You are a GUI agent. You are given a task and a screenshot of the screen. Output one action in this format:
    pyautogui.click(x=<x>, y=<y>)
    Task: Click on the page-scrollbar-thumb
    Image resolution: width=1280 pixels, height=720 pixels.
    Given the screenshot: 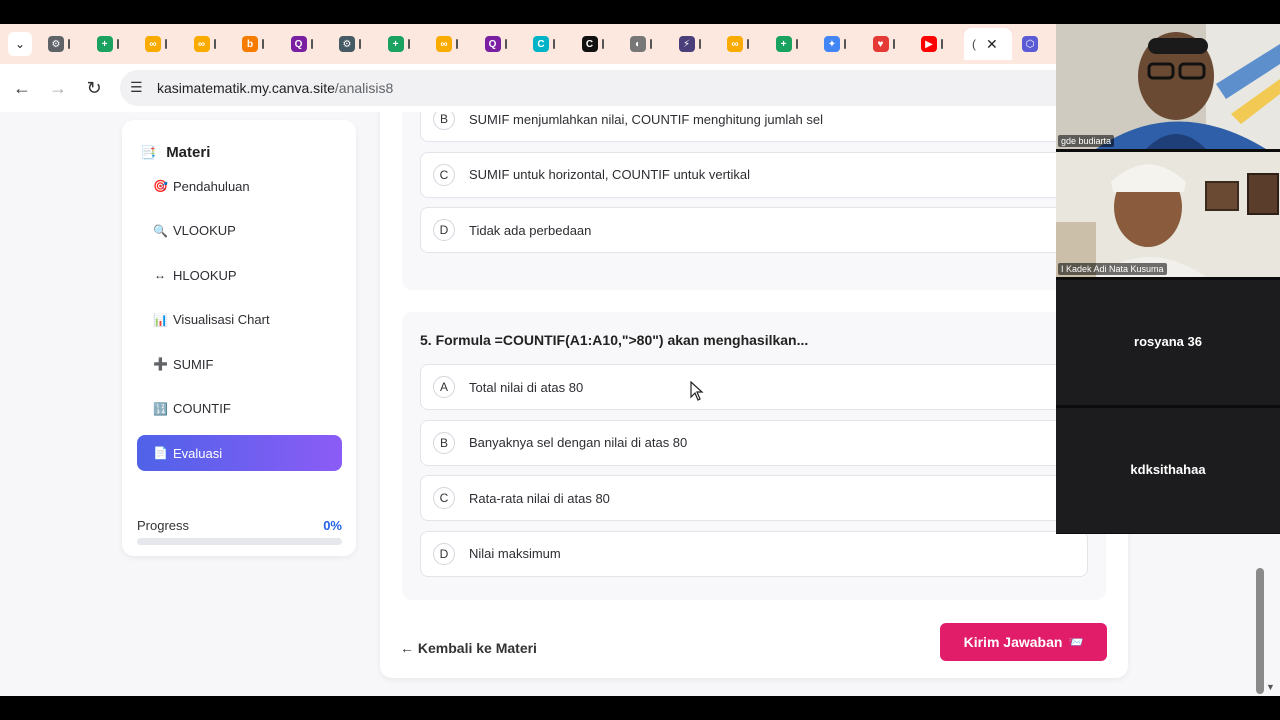 What is the action you would take?
    pyautogui.click(x=1260, y=631)
    